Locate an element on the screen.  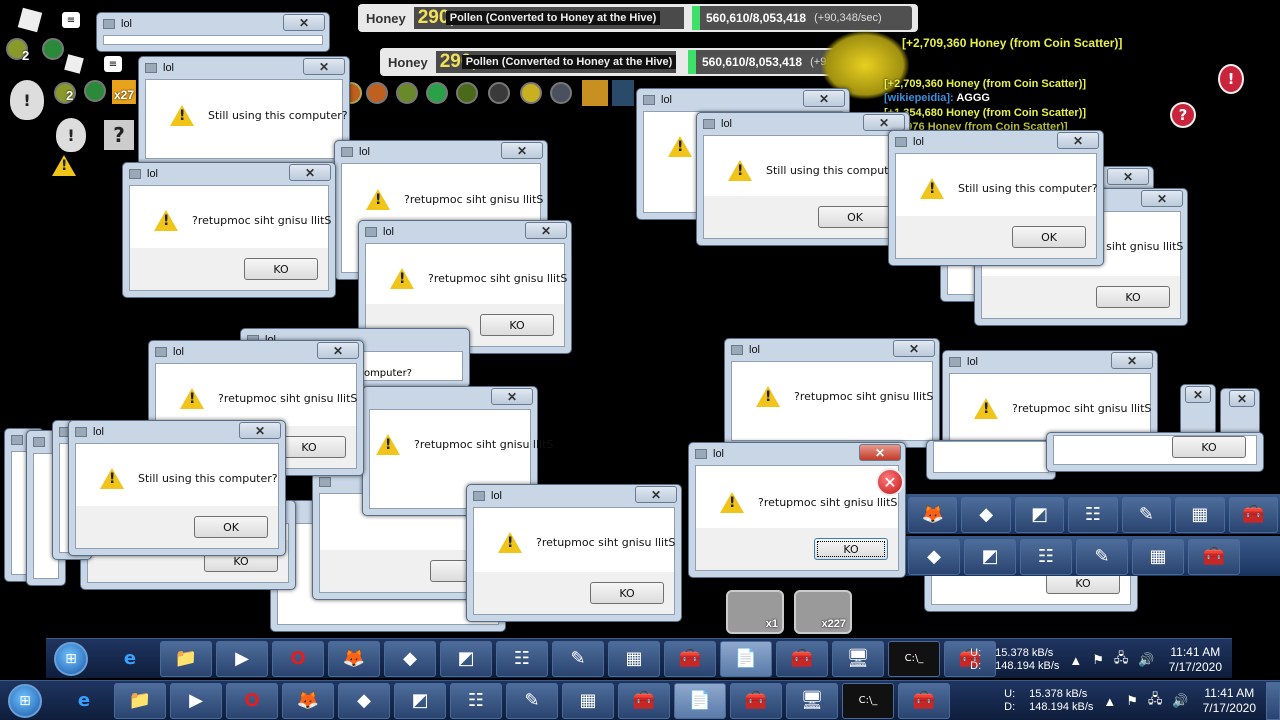
start-button-ghost: ⊞ is located at coordinates (71, 658).